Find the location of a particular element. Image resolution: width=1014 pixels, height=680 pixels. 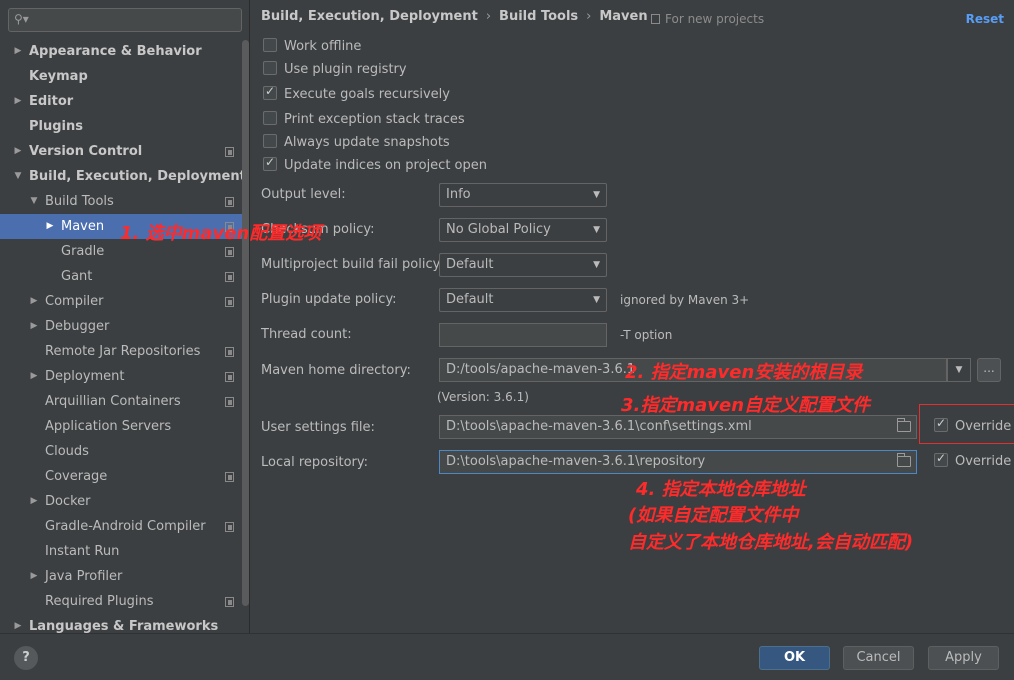

sidebar-item-compiler: ▶ Compiler is located at coordinates (124, 301).